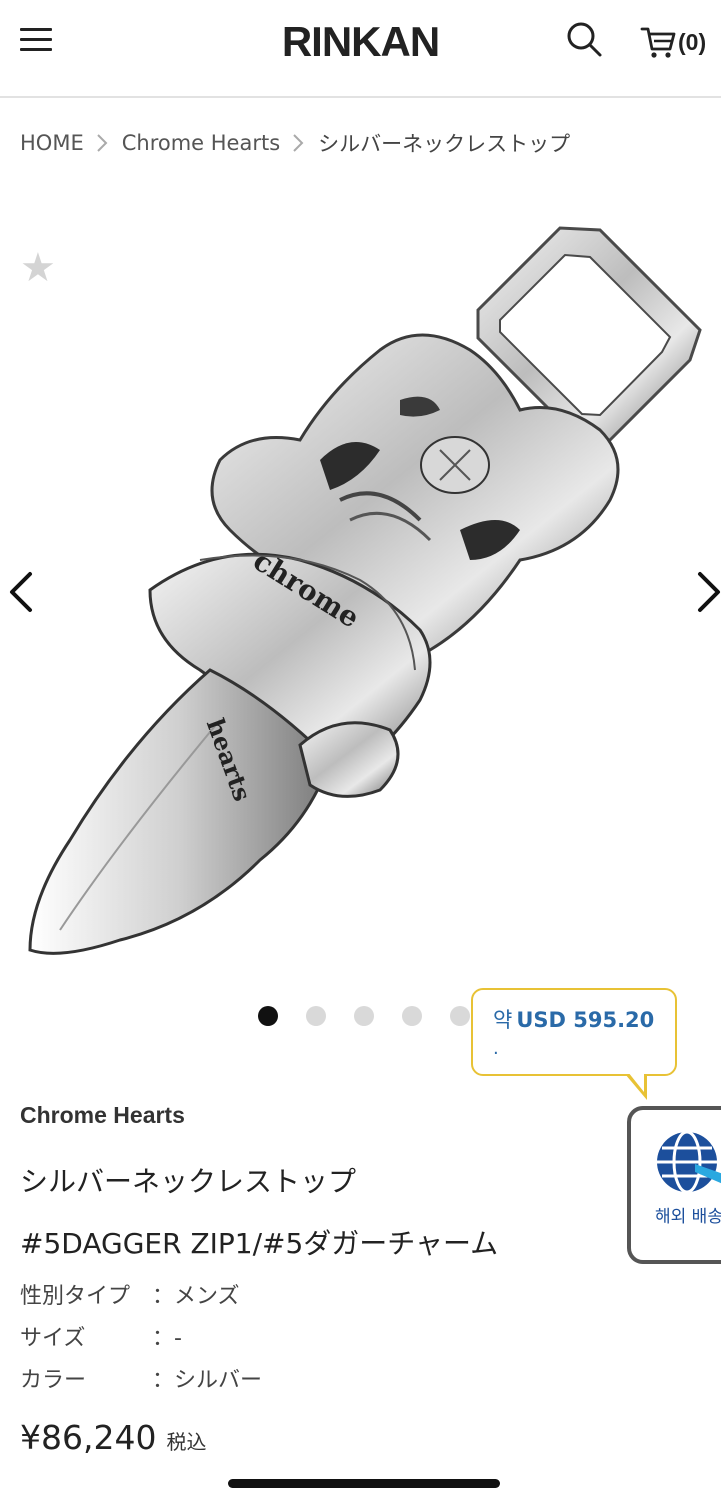 The height and width of the screenshot is (1500, 721). I want to click on previous-image-button, so click(24, 592).